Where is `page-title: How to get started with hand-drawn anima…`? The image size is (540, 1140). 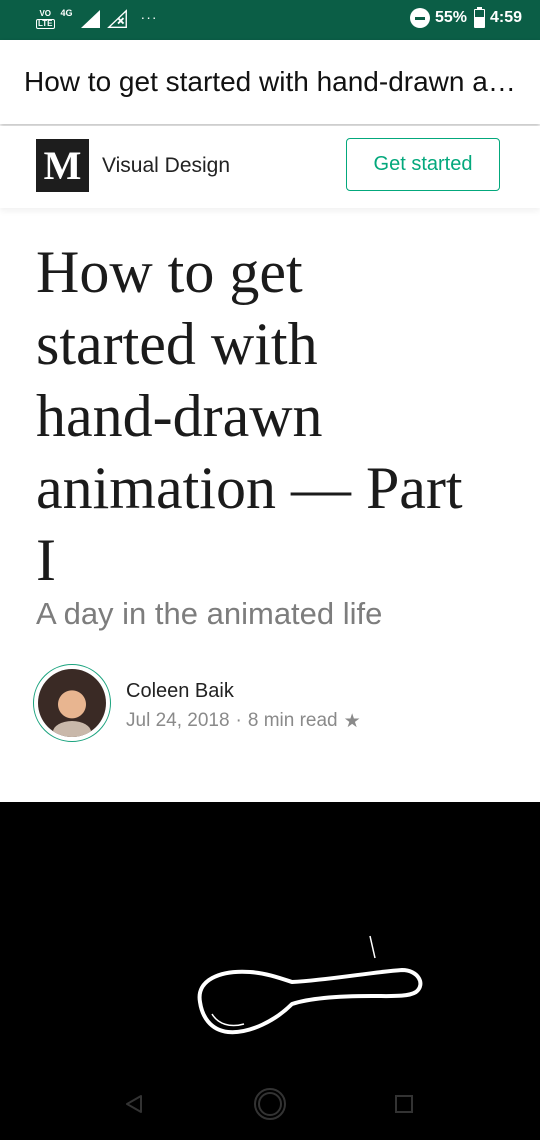
page-title: How to get started with hand-drawn anima… is located at coordinates (274, 81).